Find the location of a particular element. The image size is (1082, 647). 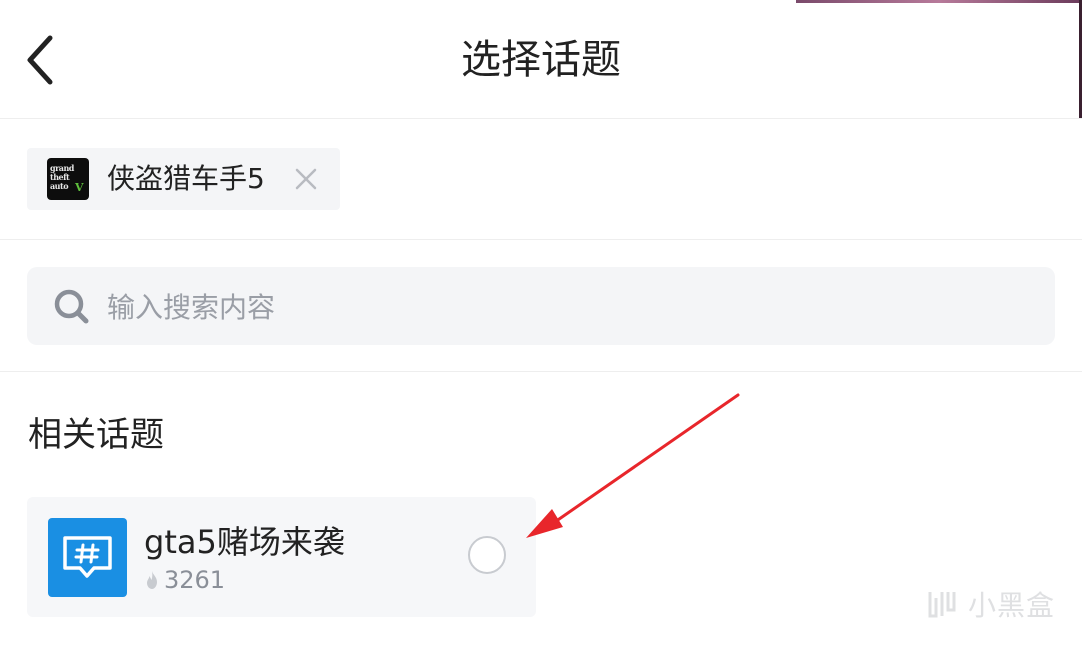

page-title: 选择话题 is located at coordinates (541, 60).